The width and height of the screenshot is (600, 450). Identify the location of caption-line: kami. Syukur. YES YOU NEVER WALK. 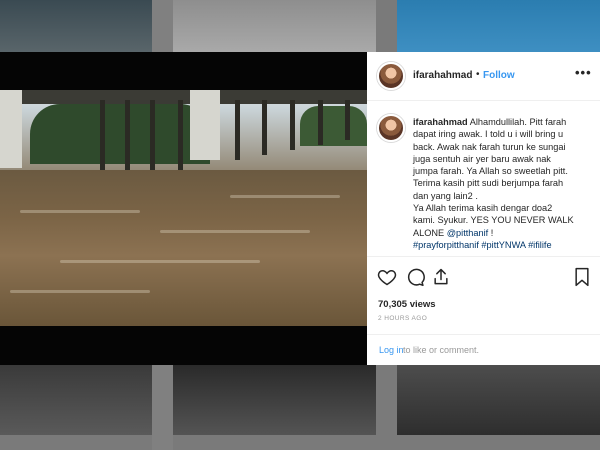
(493, 220).